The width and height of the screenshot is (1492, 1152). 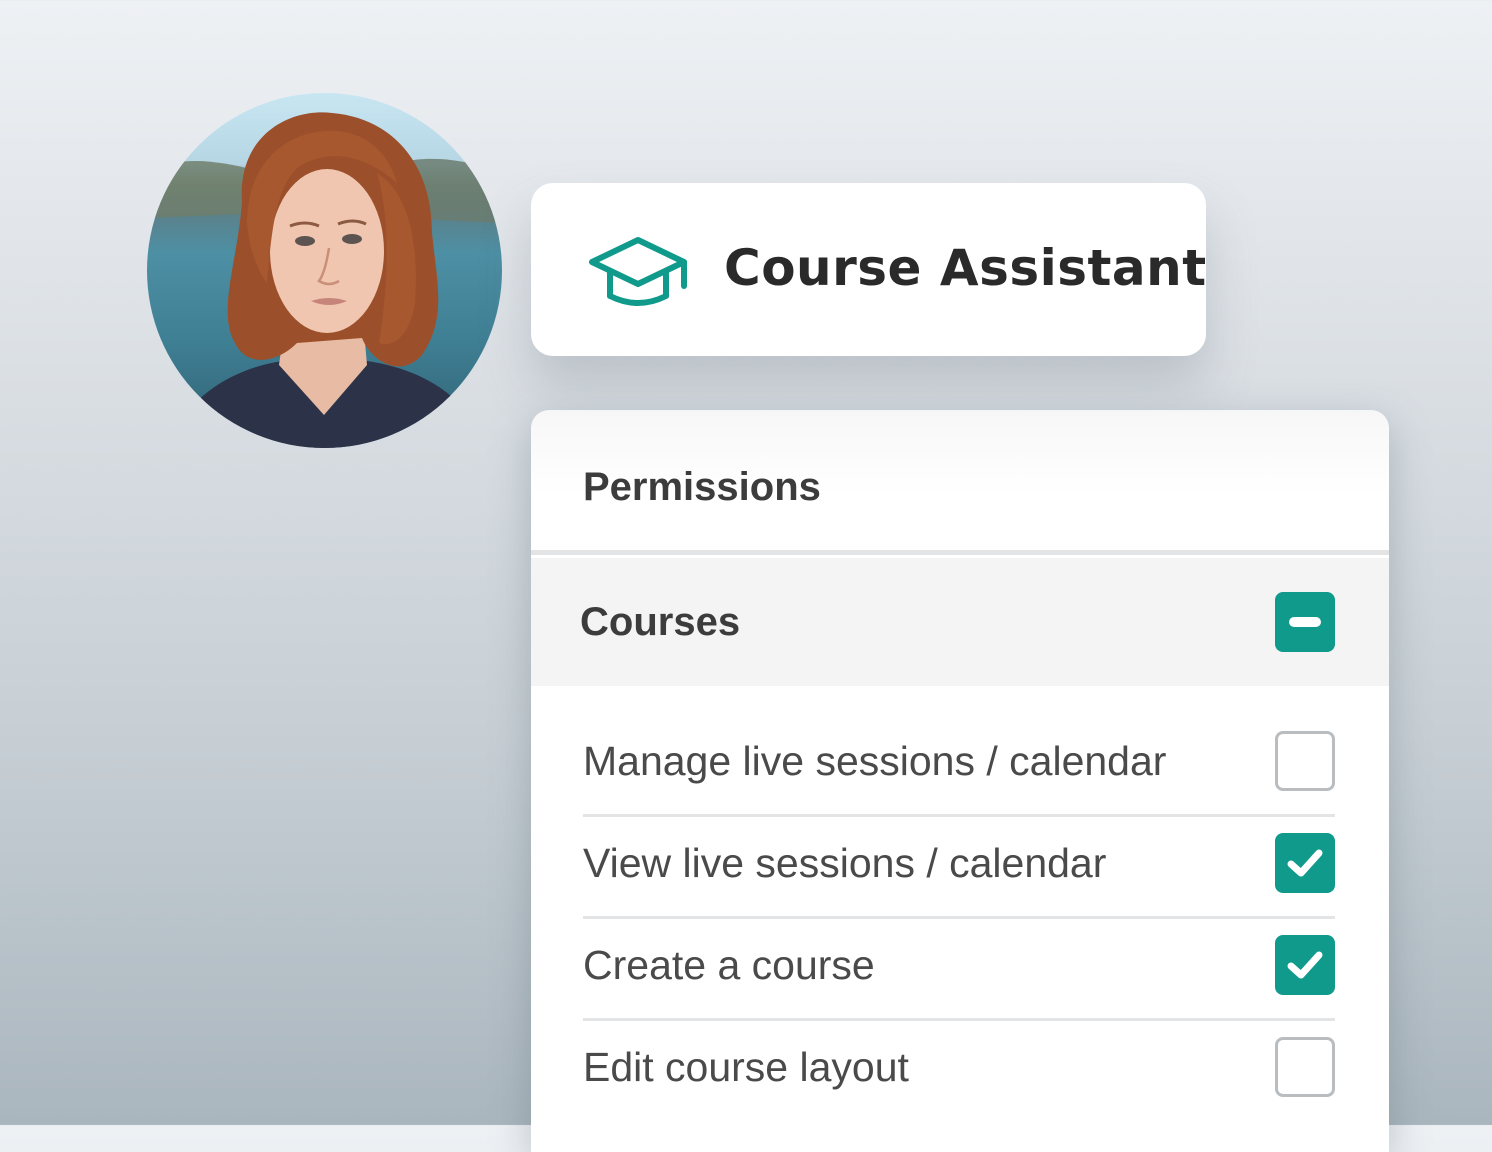 What do you see at coordinates (702, 487) in the screenshot?
I see `permissions-title: Permissions` at bounding box center [702, 487].